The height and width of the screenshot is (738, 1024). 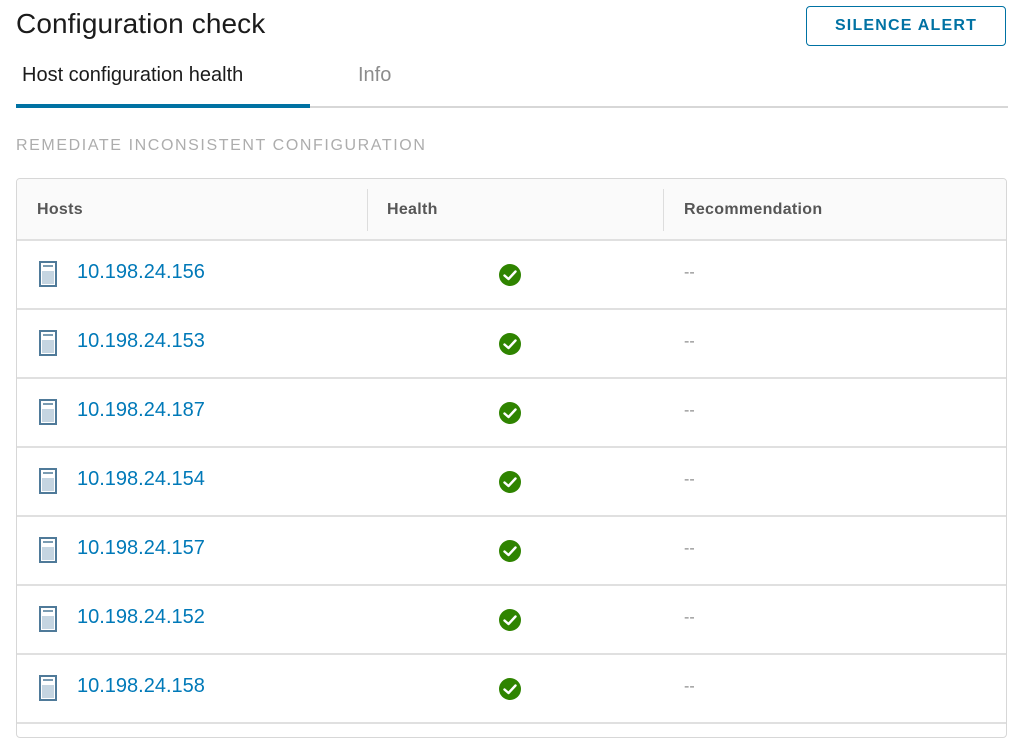 What do you see at coordinates (141, 410) in the screenshot?
I see `host-link: 10.198.24.187` at bounding box center [141, 410].